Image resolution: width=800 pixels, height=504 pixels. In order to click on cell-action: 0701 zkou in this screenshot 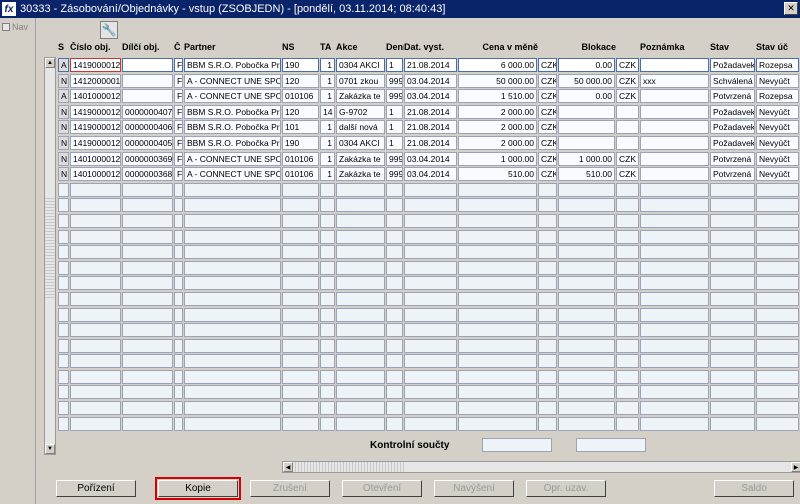, I will do `click(360, 80)`.